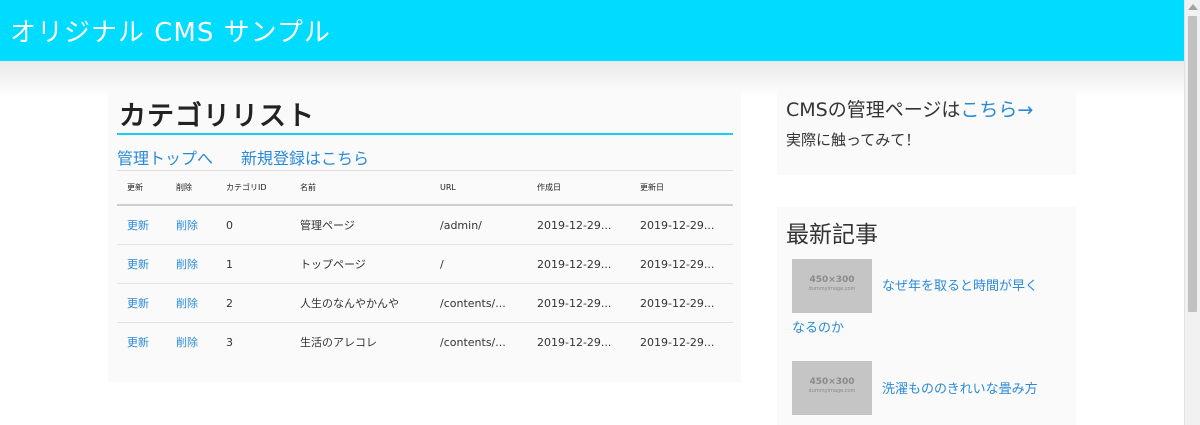 Image resolution: width=1200 pixels, height=425 pixels. Describe the element at coordinates (141, 188) in the screenshot. I see `column-header-update: 更新` at that location.